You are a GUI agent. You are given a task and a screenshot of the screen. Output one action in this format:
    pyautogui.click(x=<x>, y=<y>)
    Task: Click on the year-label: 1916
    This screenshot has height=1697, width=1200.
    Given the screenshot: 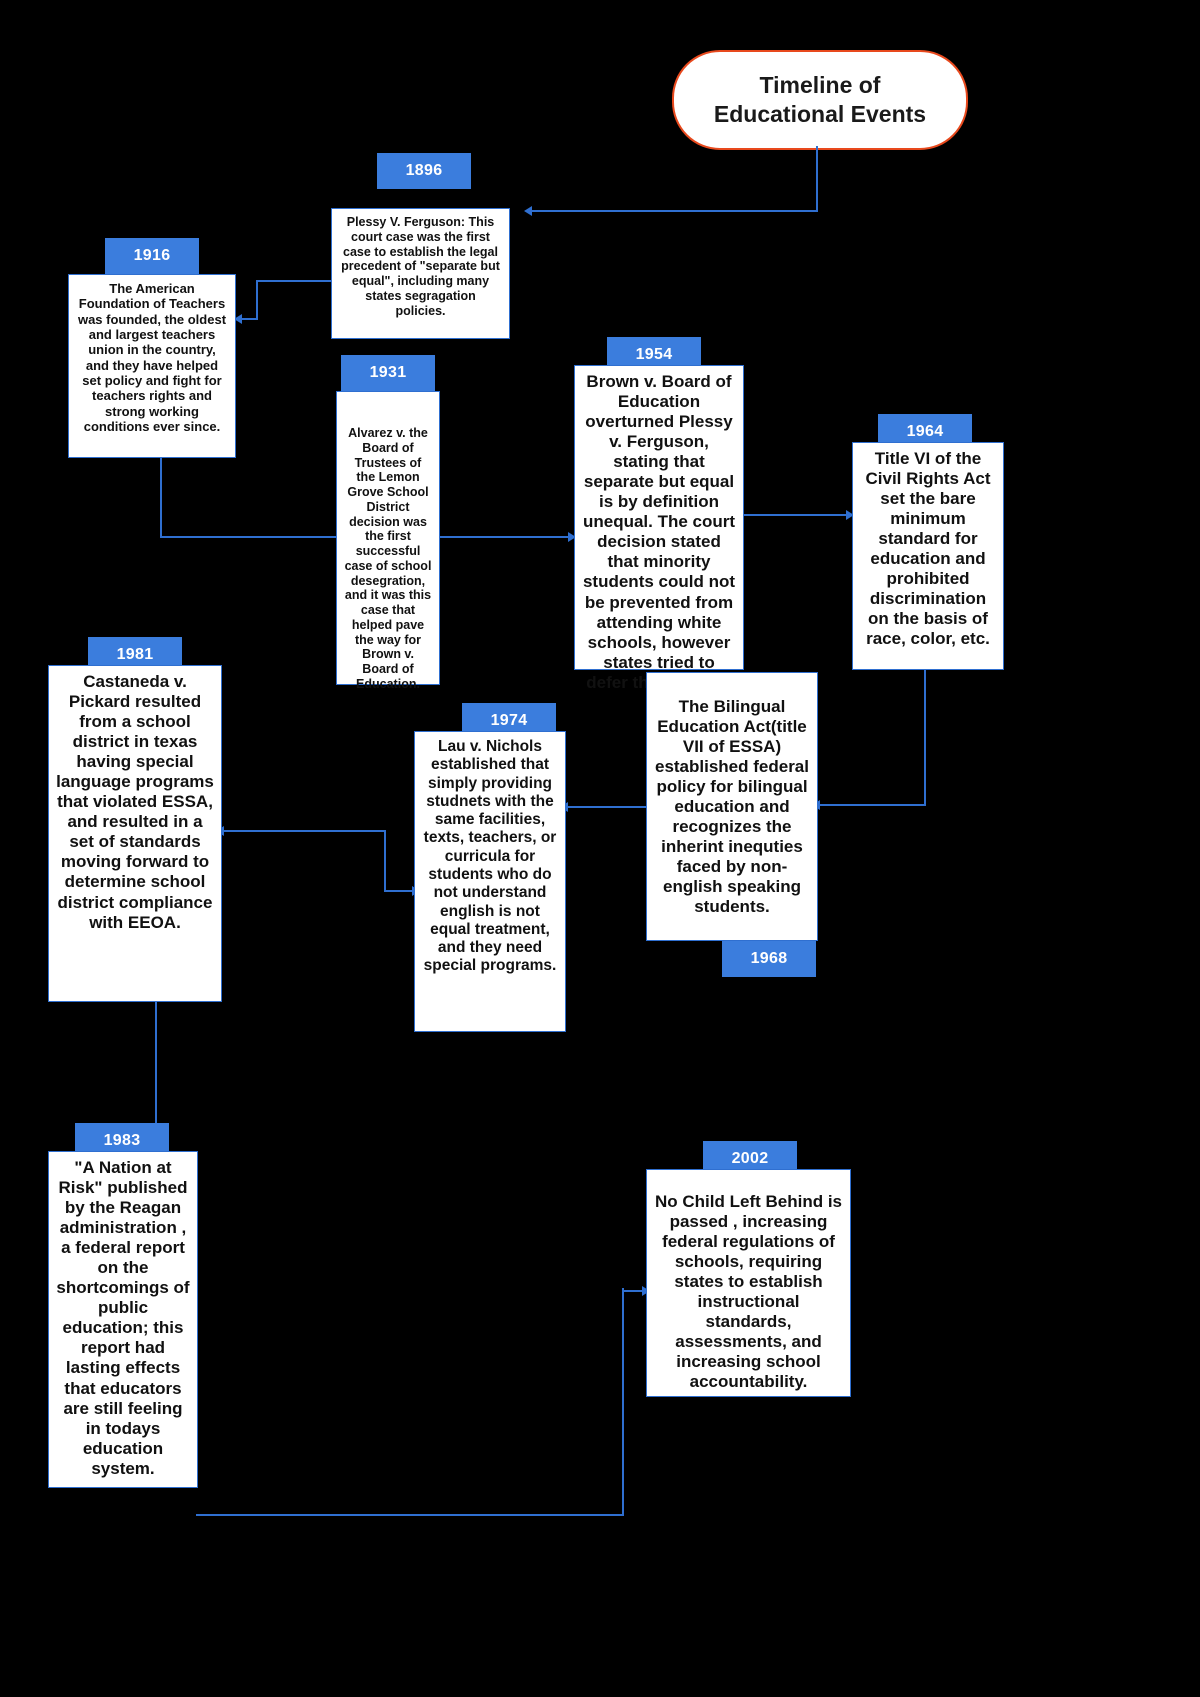 What is the action you would take?
    pyautogui.click(x=152, y=255)
    